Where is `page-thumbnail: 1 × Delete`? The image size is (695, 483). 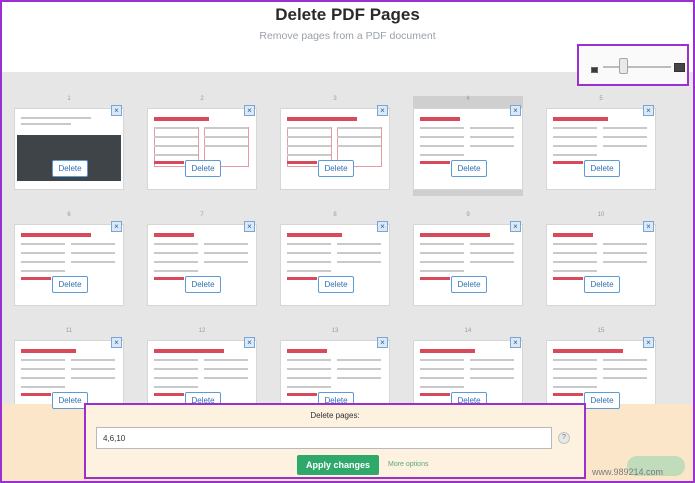
page-thumbnail: 1 × Delete is located at coordinates (69, 146).